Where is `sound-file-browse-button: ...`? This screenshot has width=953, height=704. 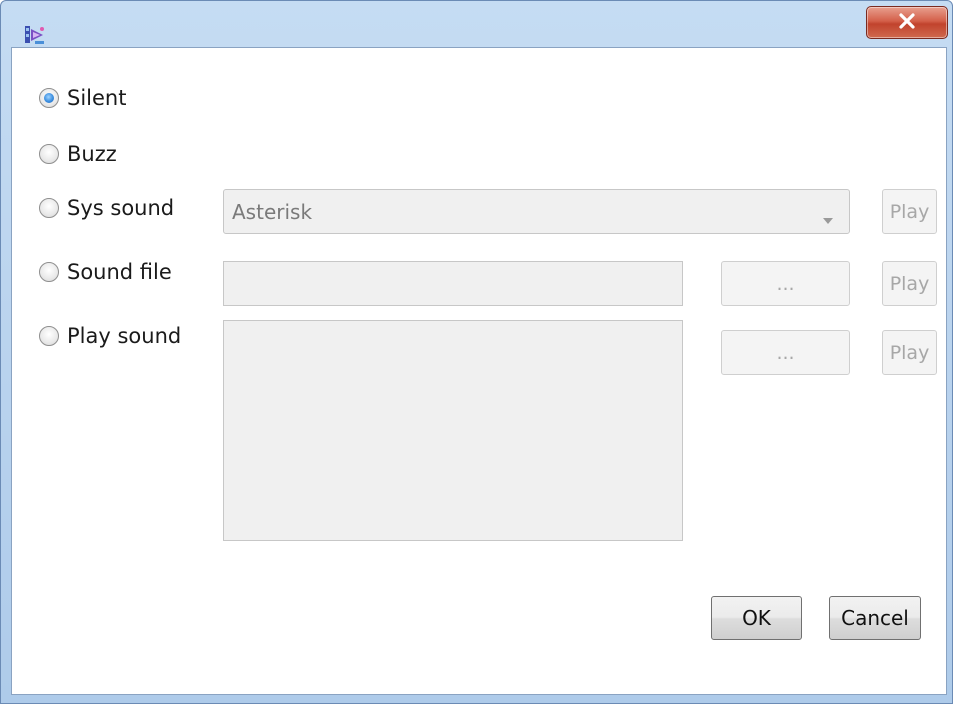 sound-file-browse-button: ... is located at coordinates (785, 283).